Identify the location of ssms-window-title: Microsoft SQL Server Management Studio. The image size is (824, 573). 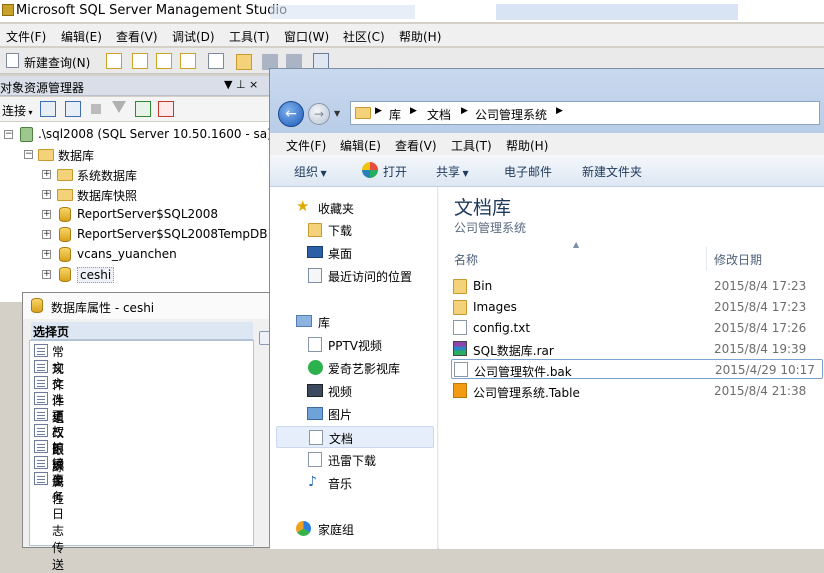
(152, 10).